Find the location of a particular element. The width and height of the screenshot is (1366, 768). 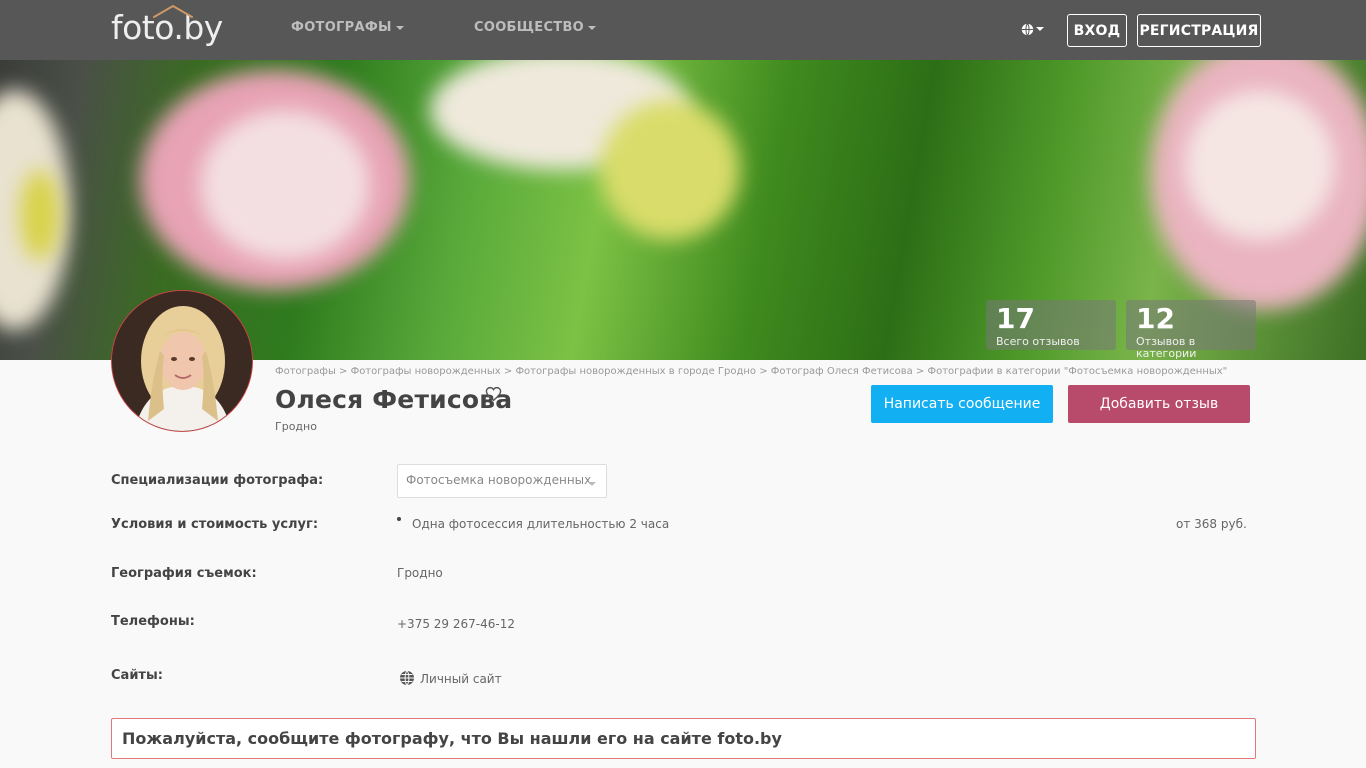

nav-menu-photographers: ФОТОГРАФЫ is located at coordinates (347, 27).